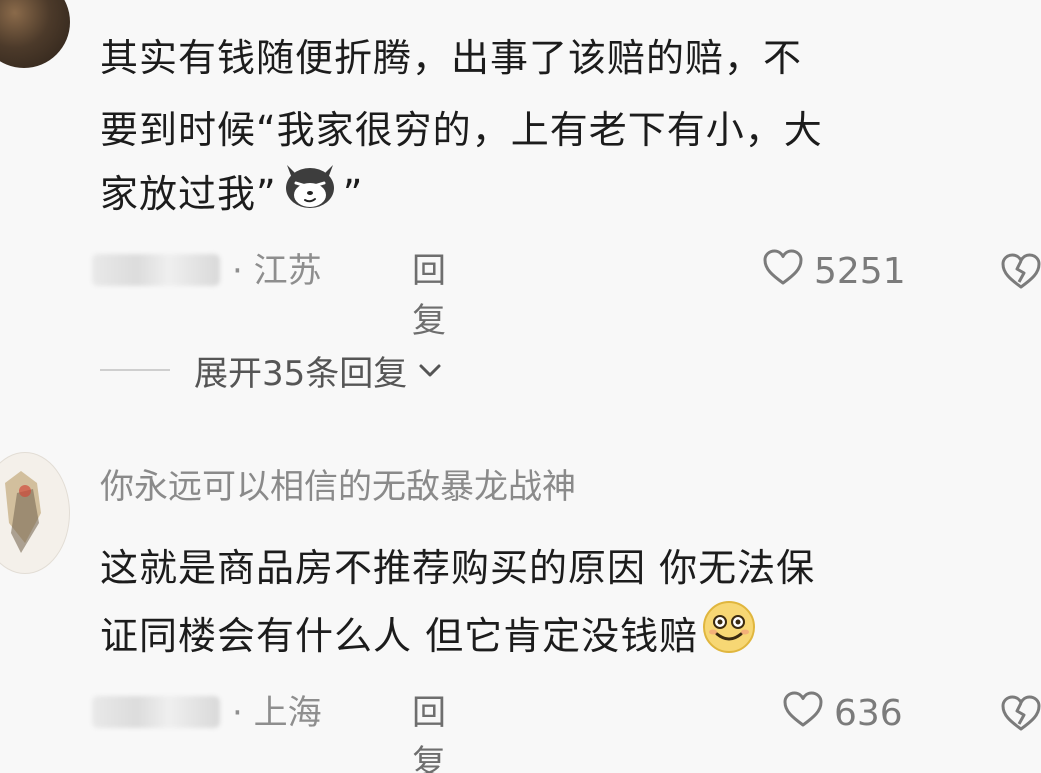 The width and height of the screenshot is (1041, 773). What do you see at coordinates (458, 568) in the screenshot?
I see `comment-text-line: 这就是商品房不推荐购买的原因 你无法保` at bounding box center [458, 568].